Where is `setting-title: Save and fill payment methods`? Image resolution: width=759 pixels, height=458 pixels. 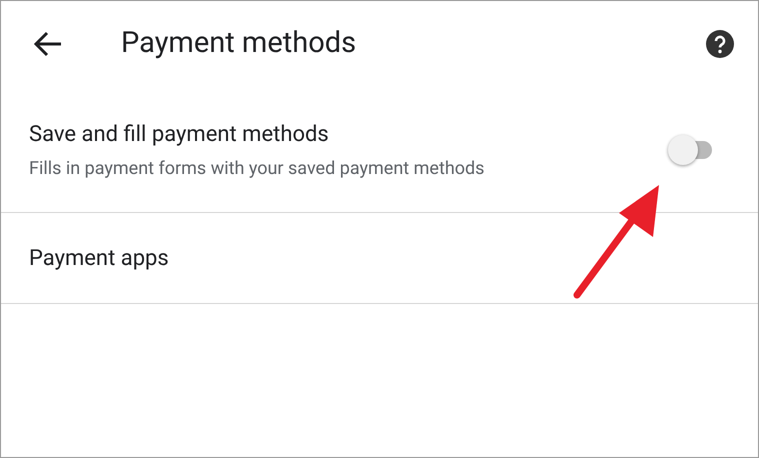 setting-title: Save and fill payment methods is located at coordinates (179, 134).